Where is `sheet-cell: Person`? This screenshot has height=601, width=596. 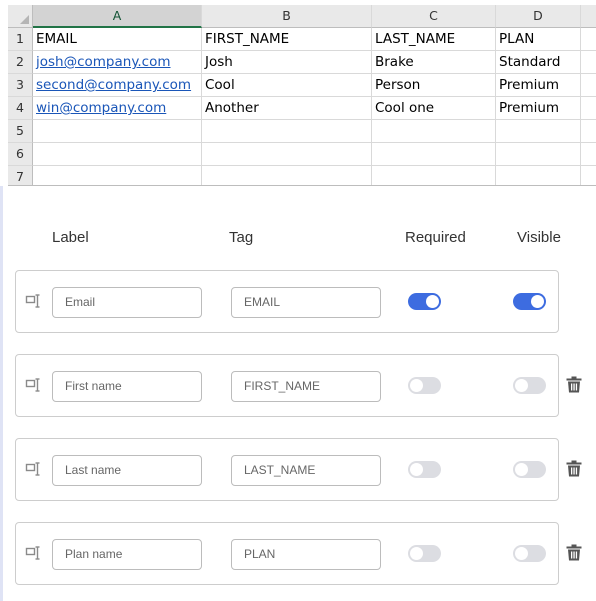 sheet-cell: Person is located at coordinates (434, 85).